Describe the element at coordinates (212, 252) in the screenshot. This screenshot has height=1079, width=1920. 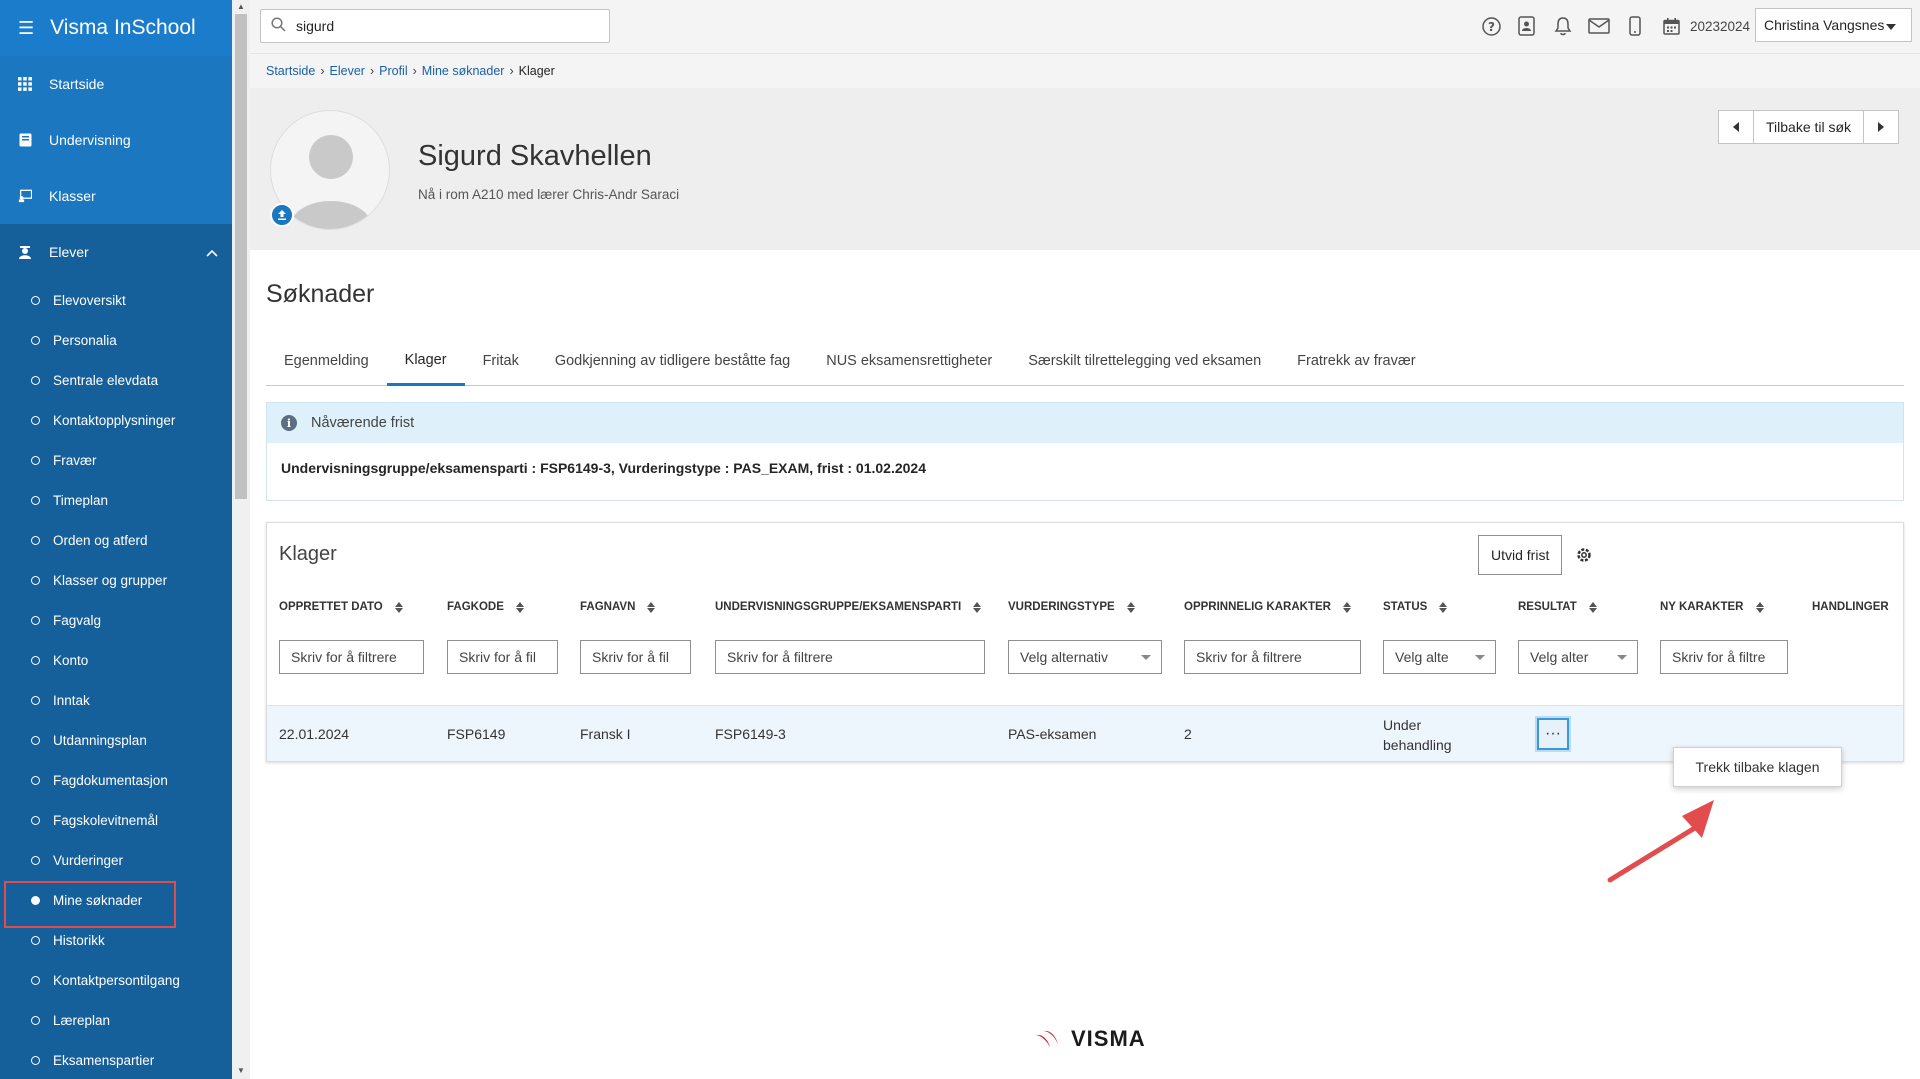
I see `chevron-up-icon` at that location.